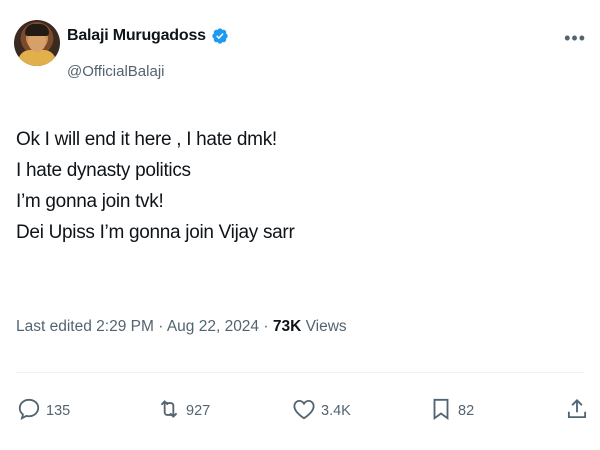  What do you see at coordinates (125, 326) in the screenshot?
I see `tweet-time: 2:29 PM` at bounding box center [125, 326].